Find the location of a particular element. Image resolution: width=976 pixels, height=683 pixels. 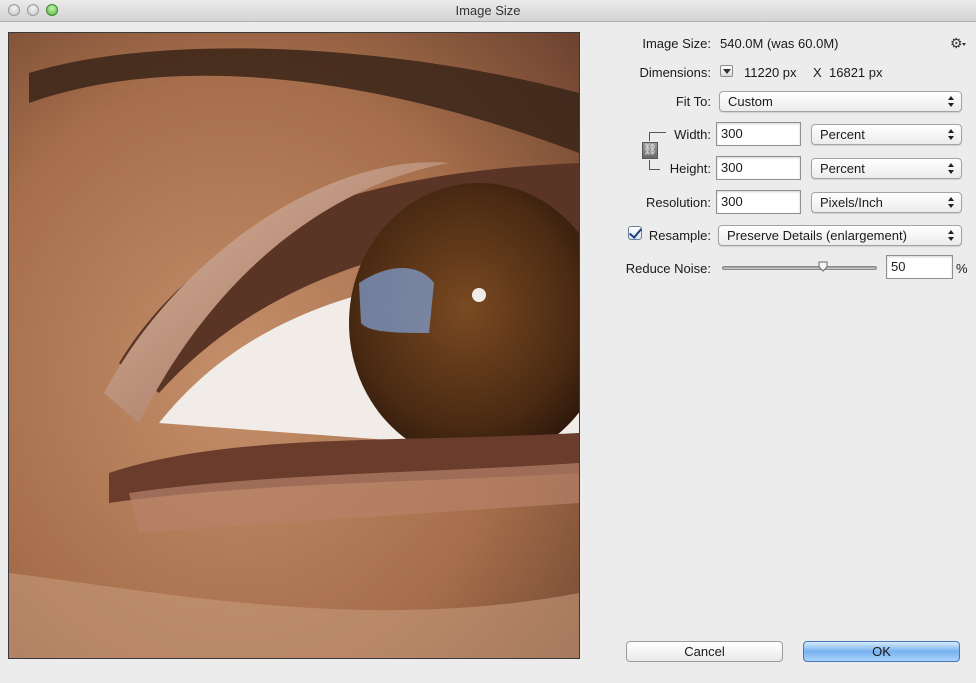

resolution-unit-select: Pixels/Inch is located at coordinates (886, 202).